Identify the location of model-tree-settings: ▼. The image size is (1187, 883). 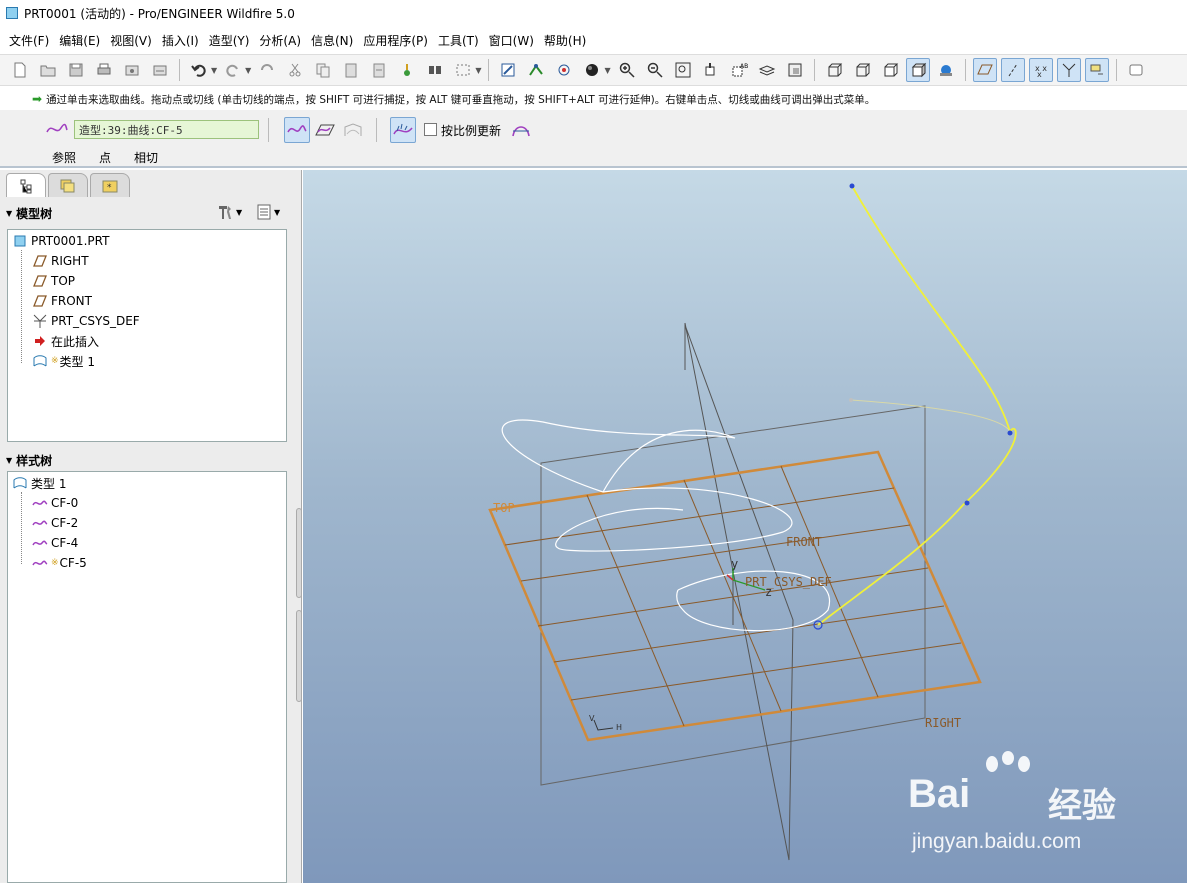
(229, 212).